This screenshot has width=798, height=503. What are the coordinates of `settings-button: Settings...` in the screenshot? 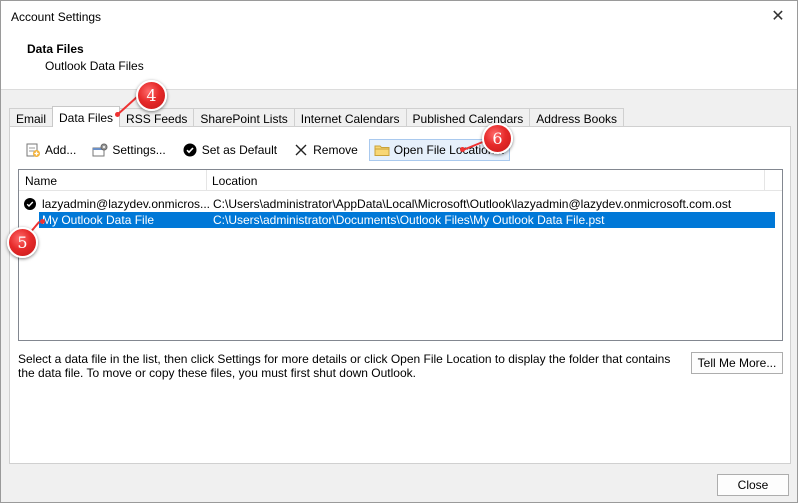 It's located at (128, 150).